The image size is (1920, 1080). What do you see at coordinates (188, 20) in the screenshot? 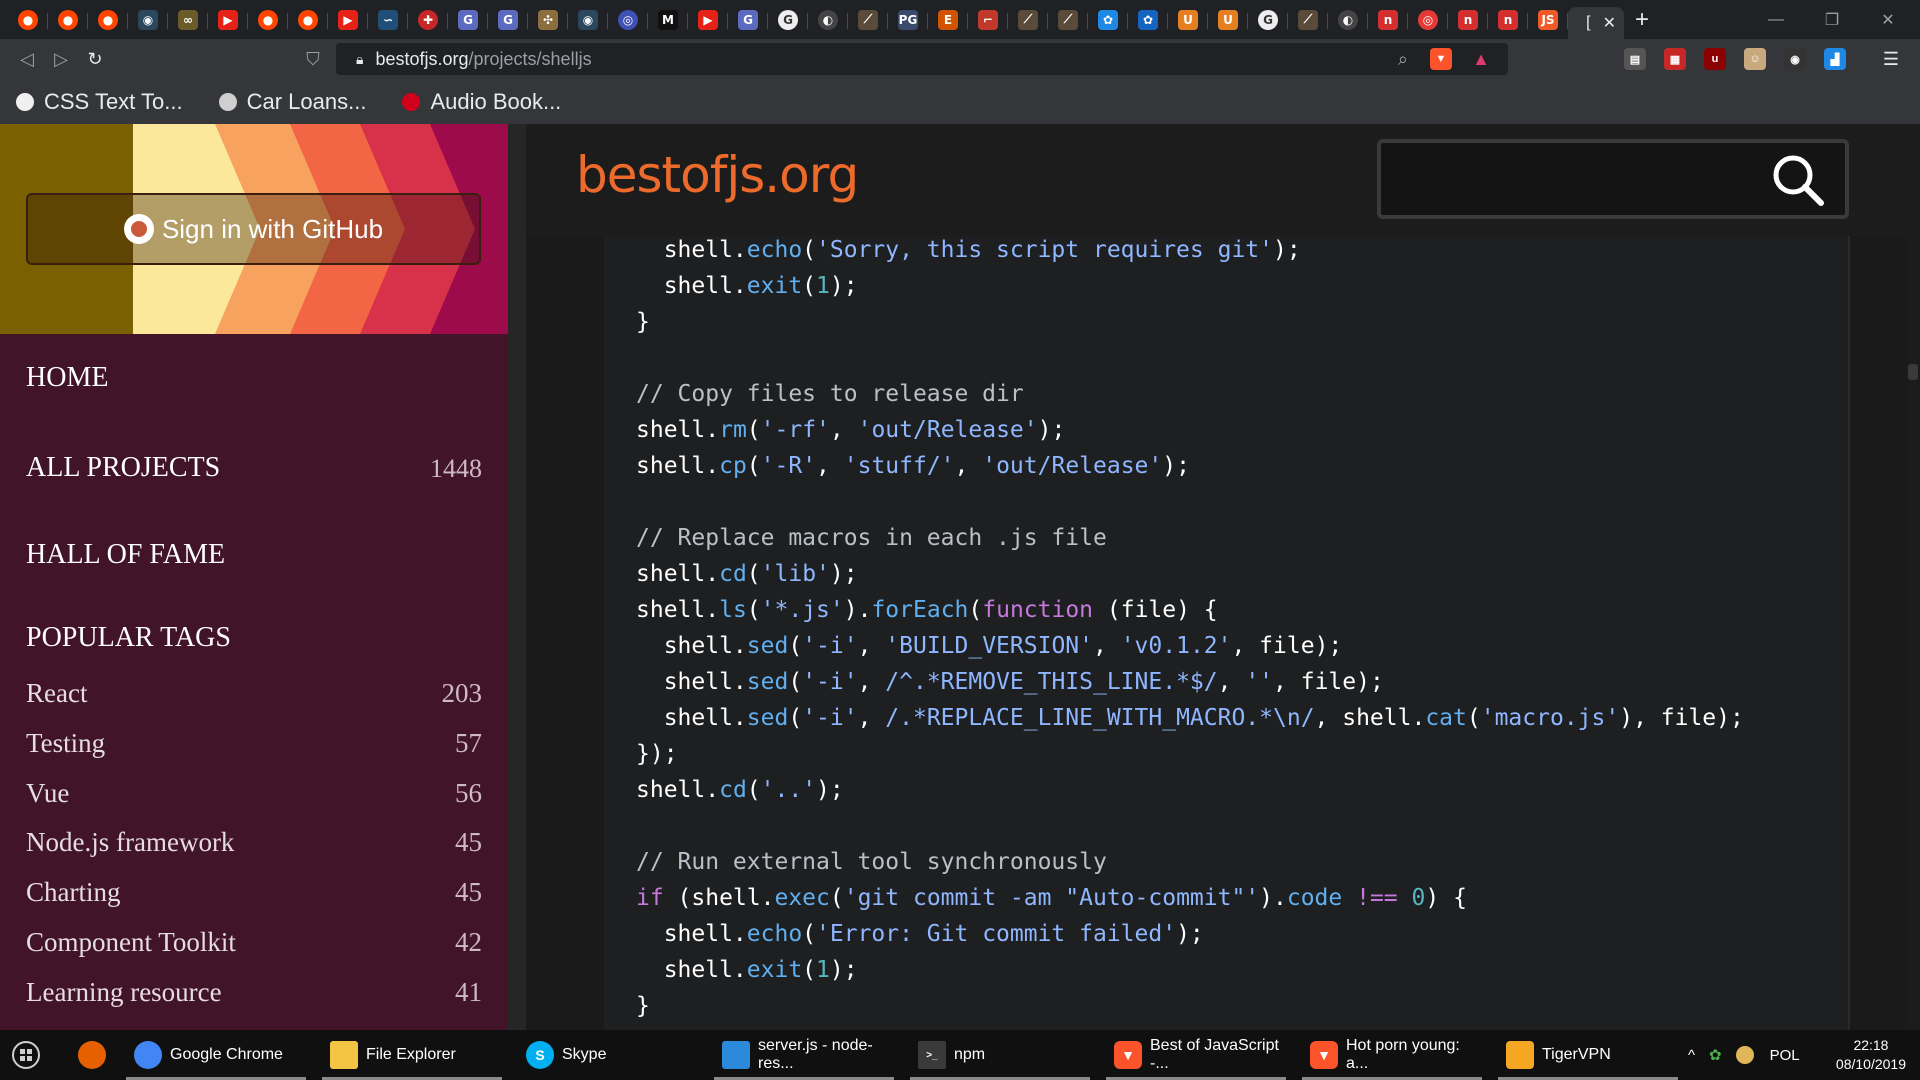
I see `tab: ∞` at bounding box center [188, 20].